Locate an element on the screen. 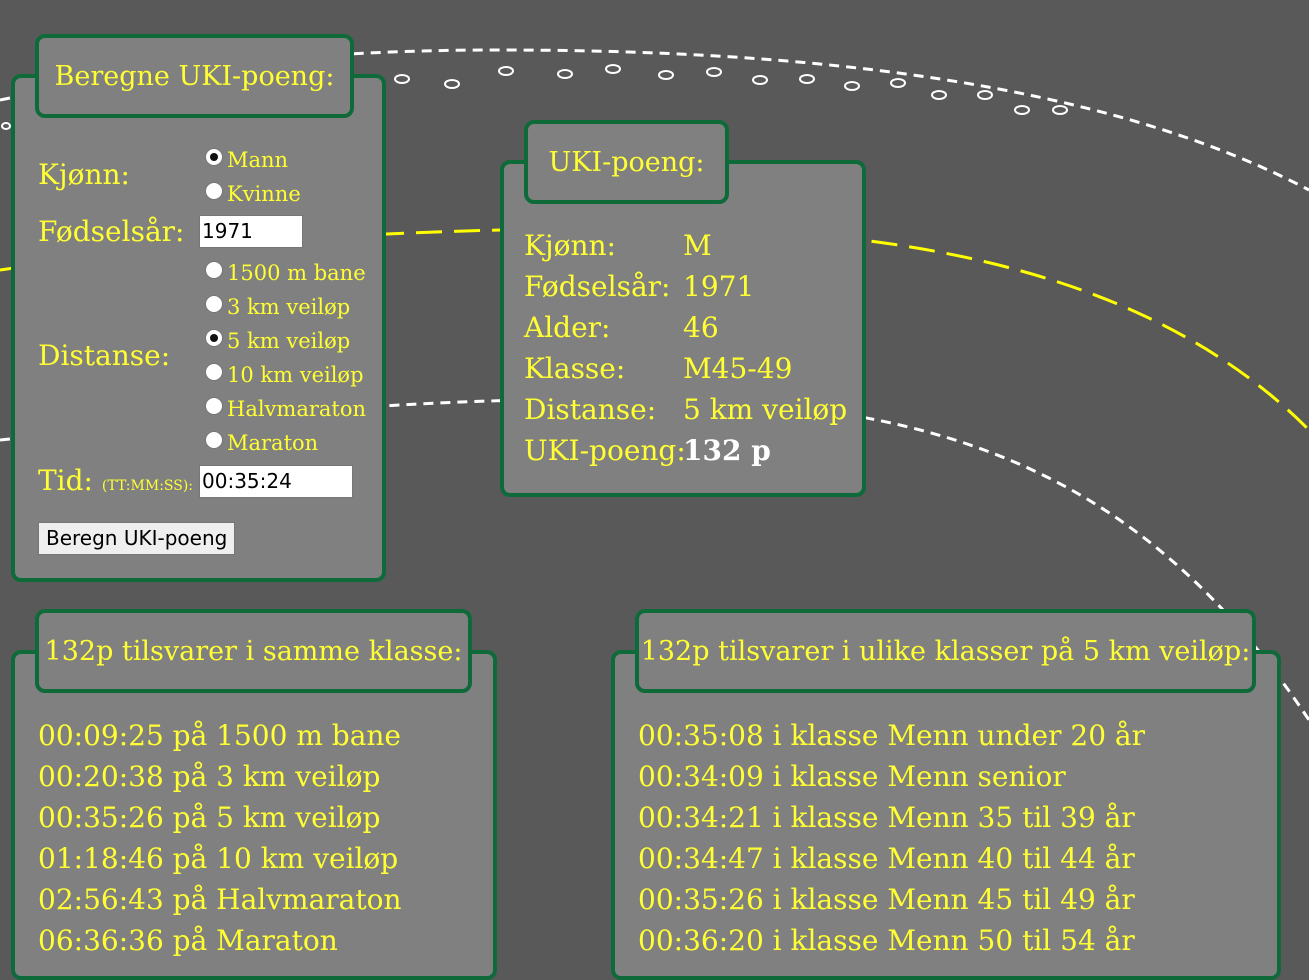 The height and width of the screenshot is (980, 1309). result-key: UKI-poeng: is located at coordinates (605, 450).